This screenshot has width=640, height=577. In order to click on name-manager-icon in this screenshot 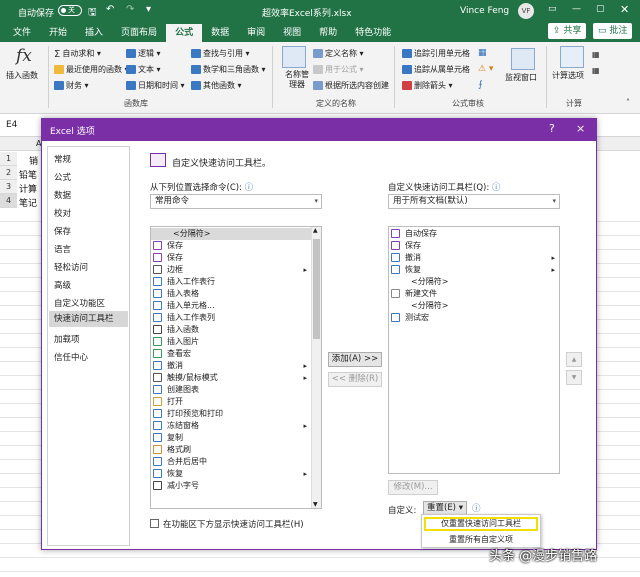, I will do `click(294, 57)`.